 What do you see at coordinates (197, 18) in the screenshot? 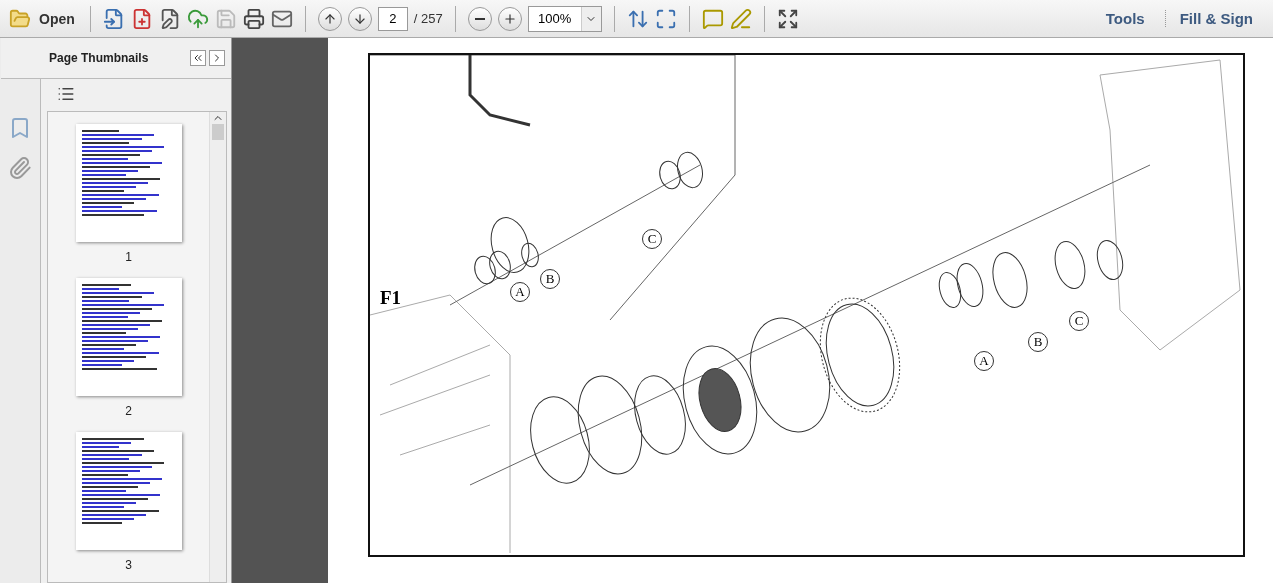
I see `cloud-upload-icon` at bounding box center [197, 18].